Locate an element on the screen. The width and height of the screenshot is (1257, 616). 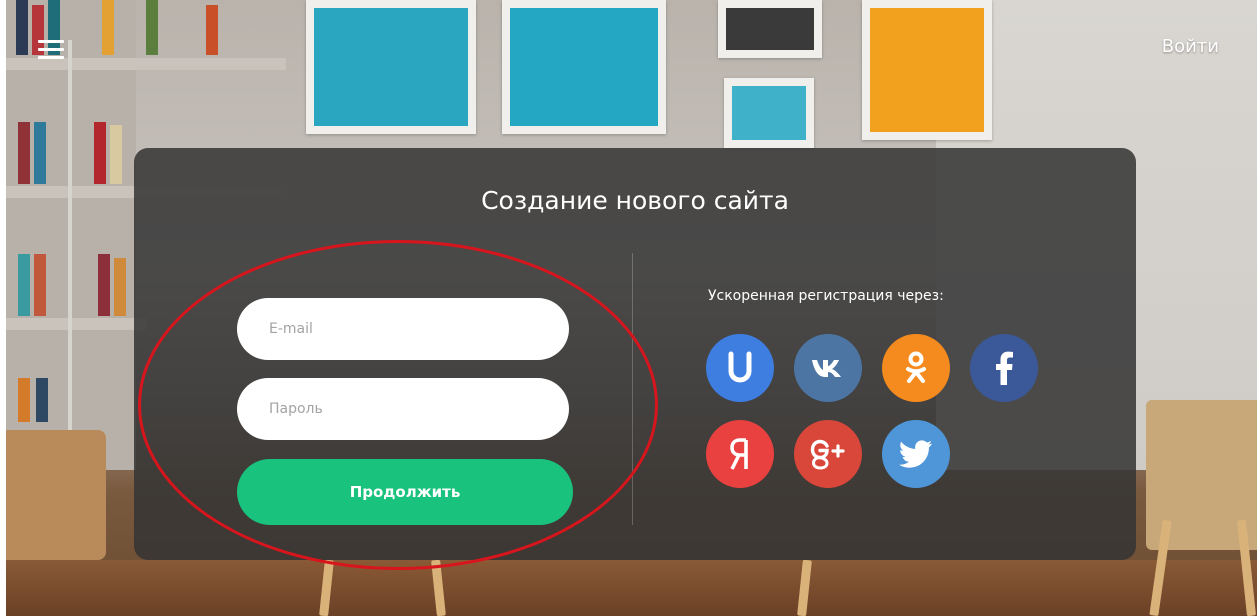
dialog-title: Создание нового сайта is located at coordinates (635, 200).